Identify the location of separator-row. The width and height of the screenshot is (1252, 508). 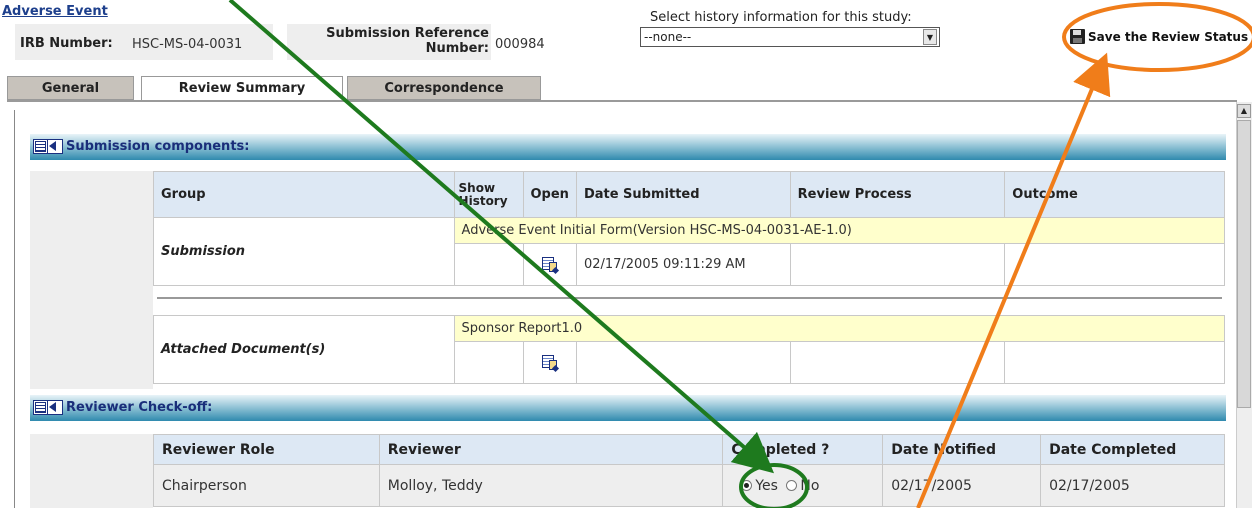
(689, 300).